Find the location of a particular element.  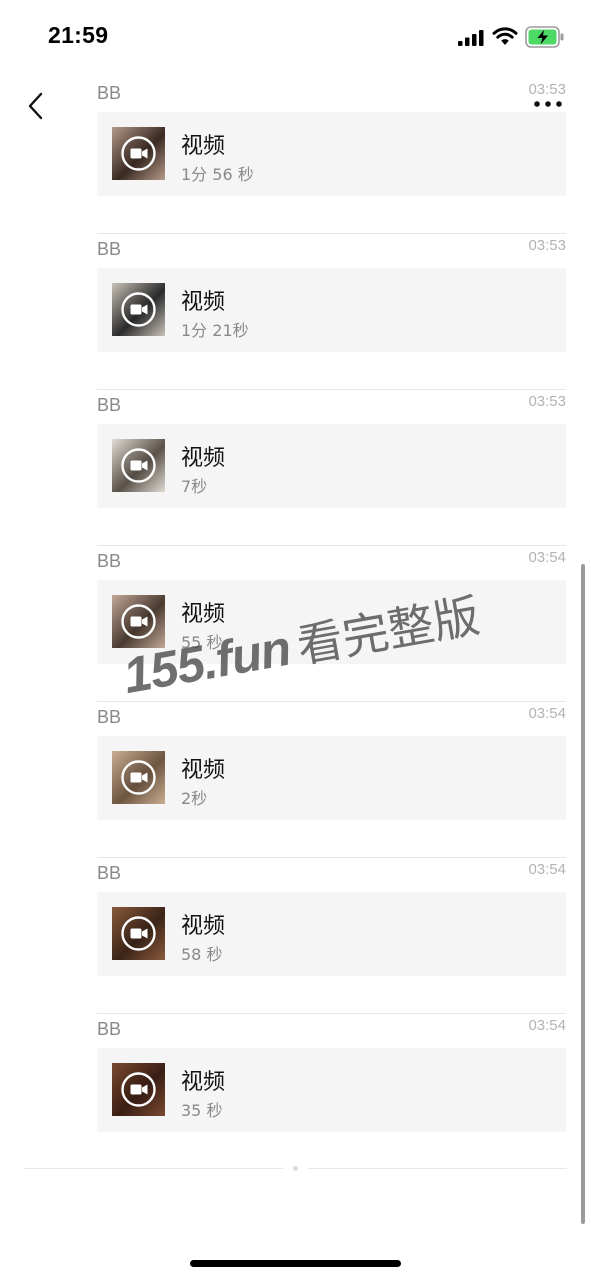

video-duration: 55 秒 is located at coordinates (202, 642).